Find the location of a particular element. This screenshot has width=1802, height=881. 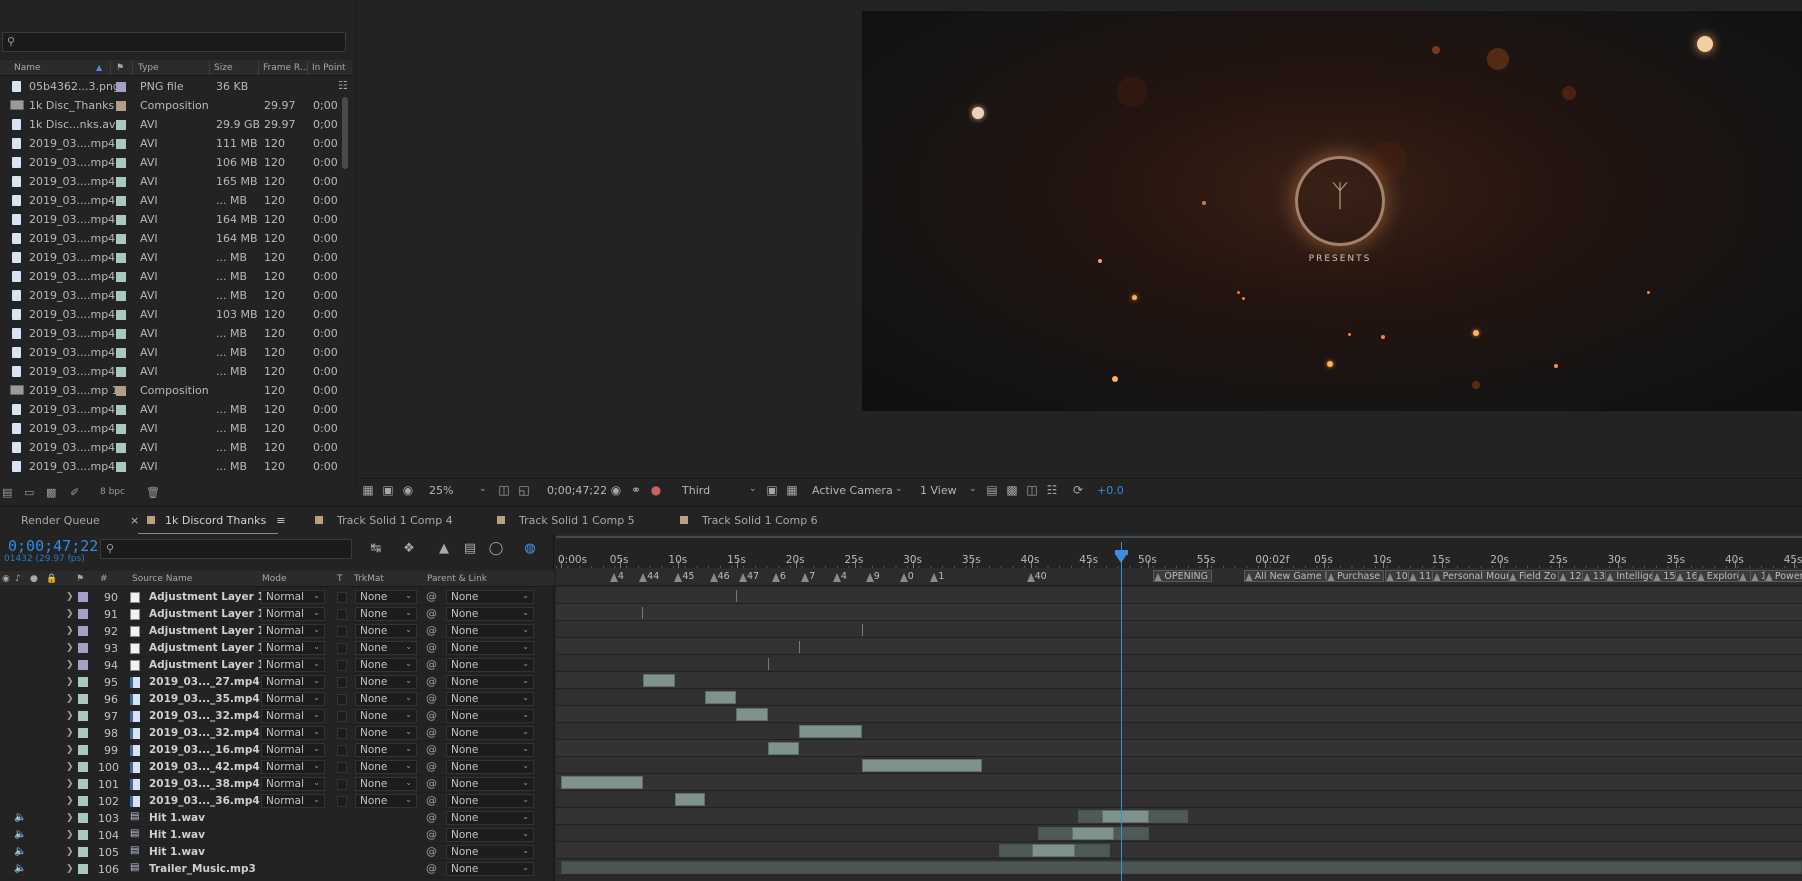

project-item-row: 2019_03....mp4 AVI 103 MB 120 0:00 is located at coordinates (176, 314).